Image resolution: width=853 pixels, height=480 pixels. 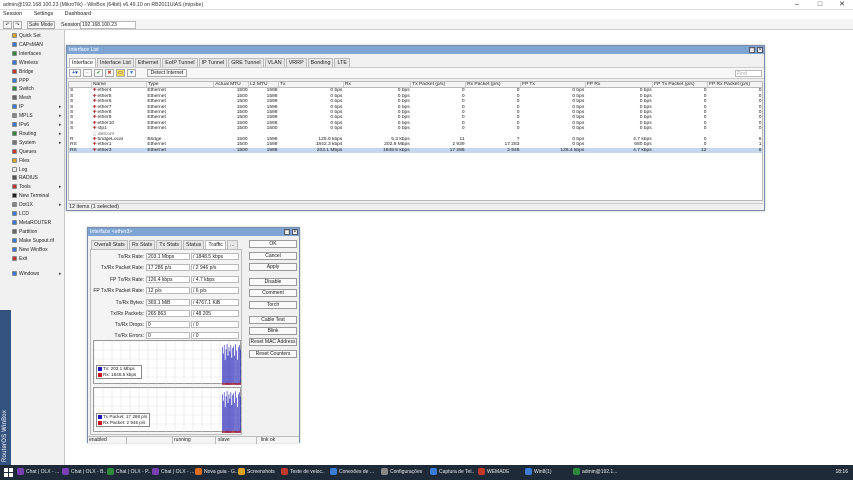 What do you see at coordinates (273, 267) in the screenshot?
I see `apply-button: Apply` at bounding box center [273, 267].